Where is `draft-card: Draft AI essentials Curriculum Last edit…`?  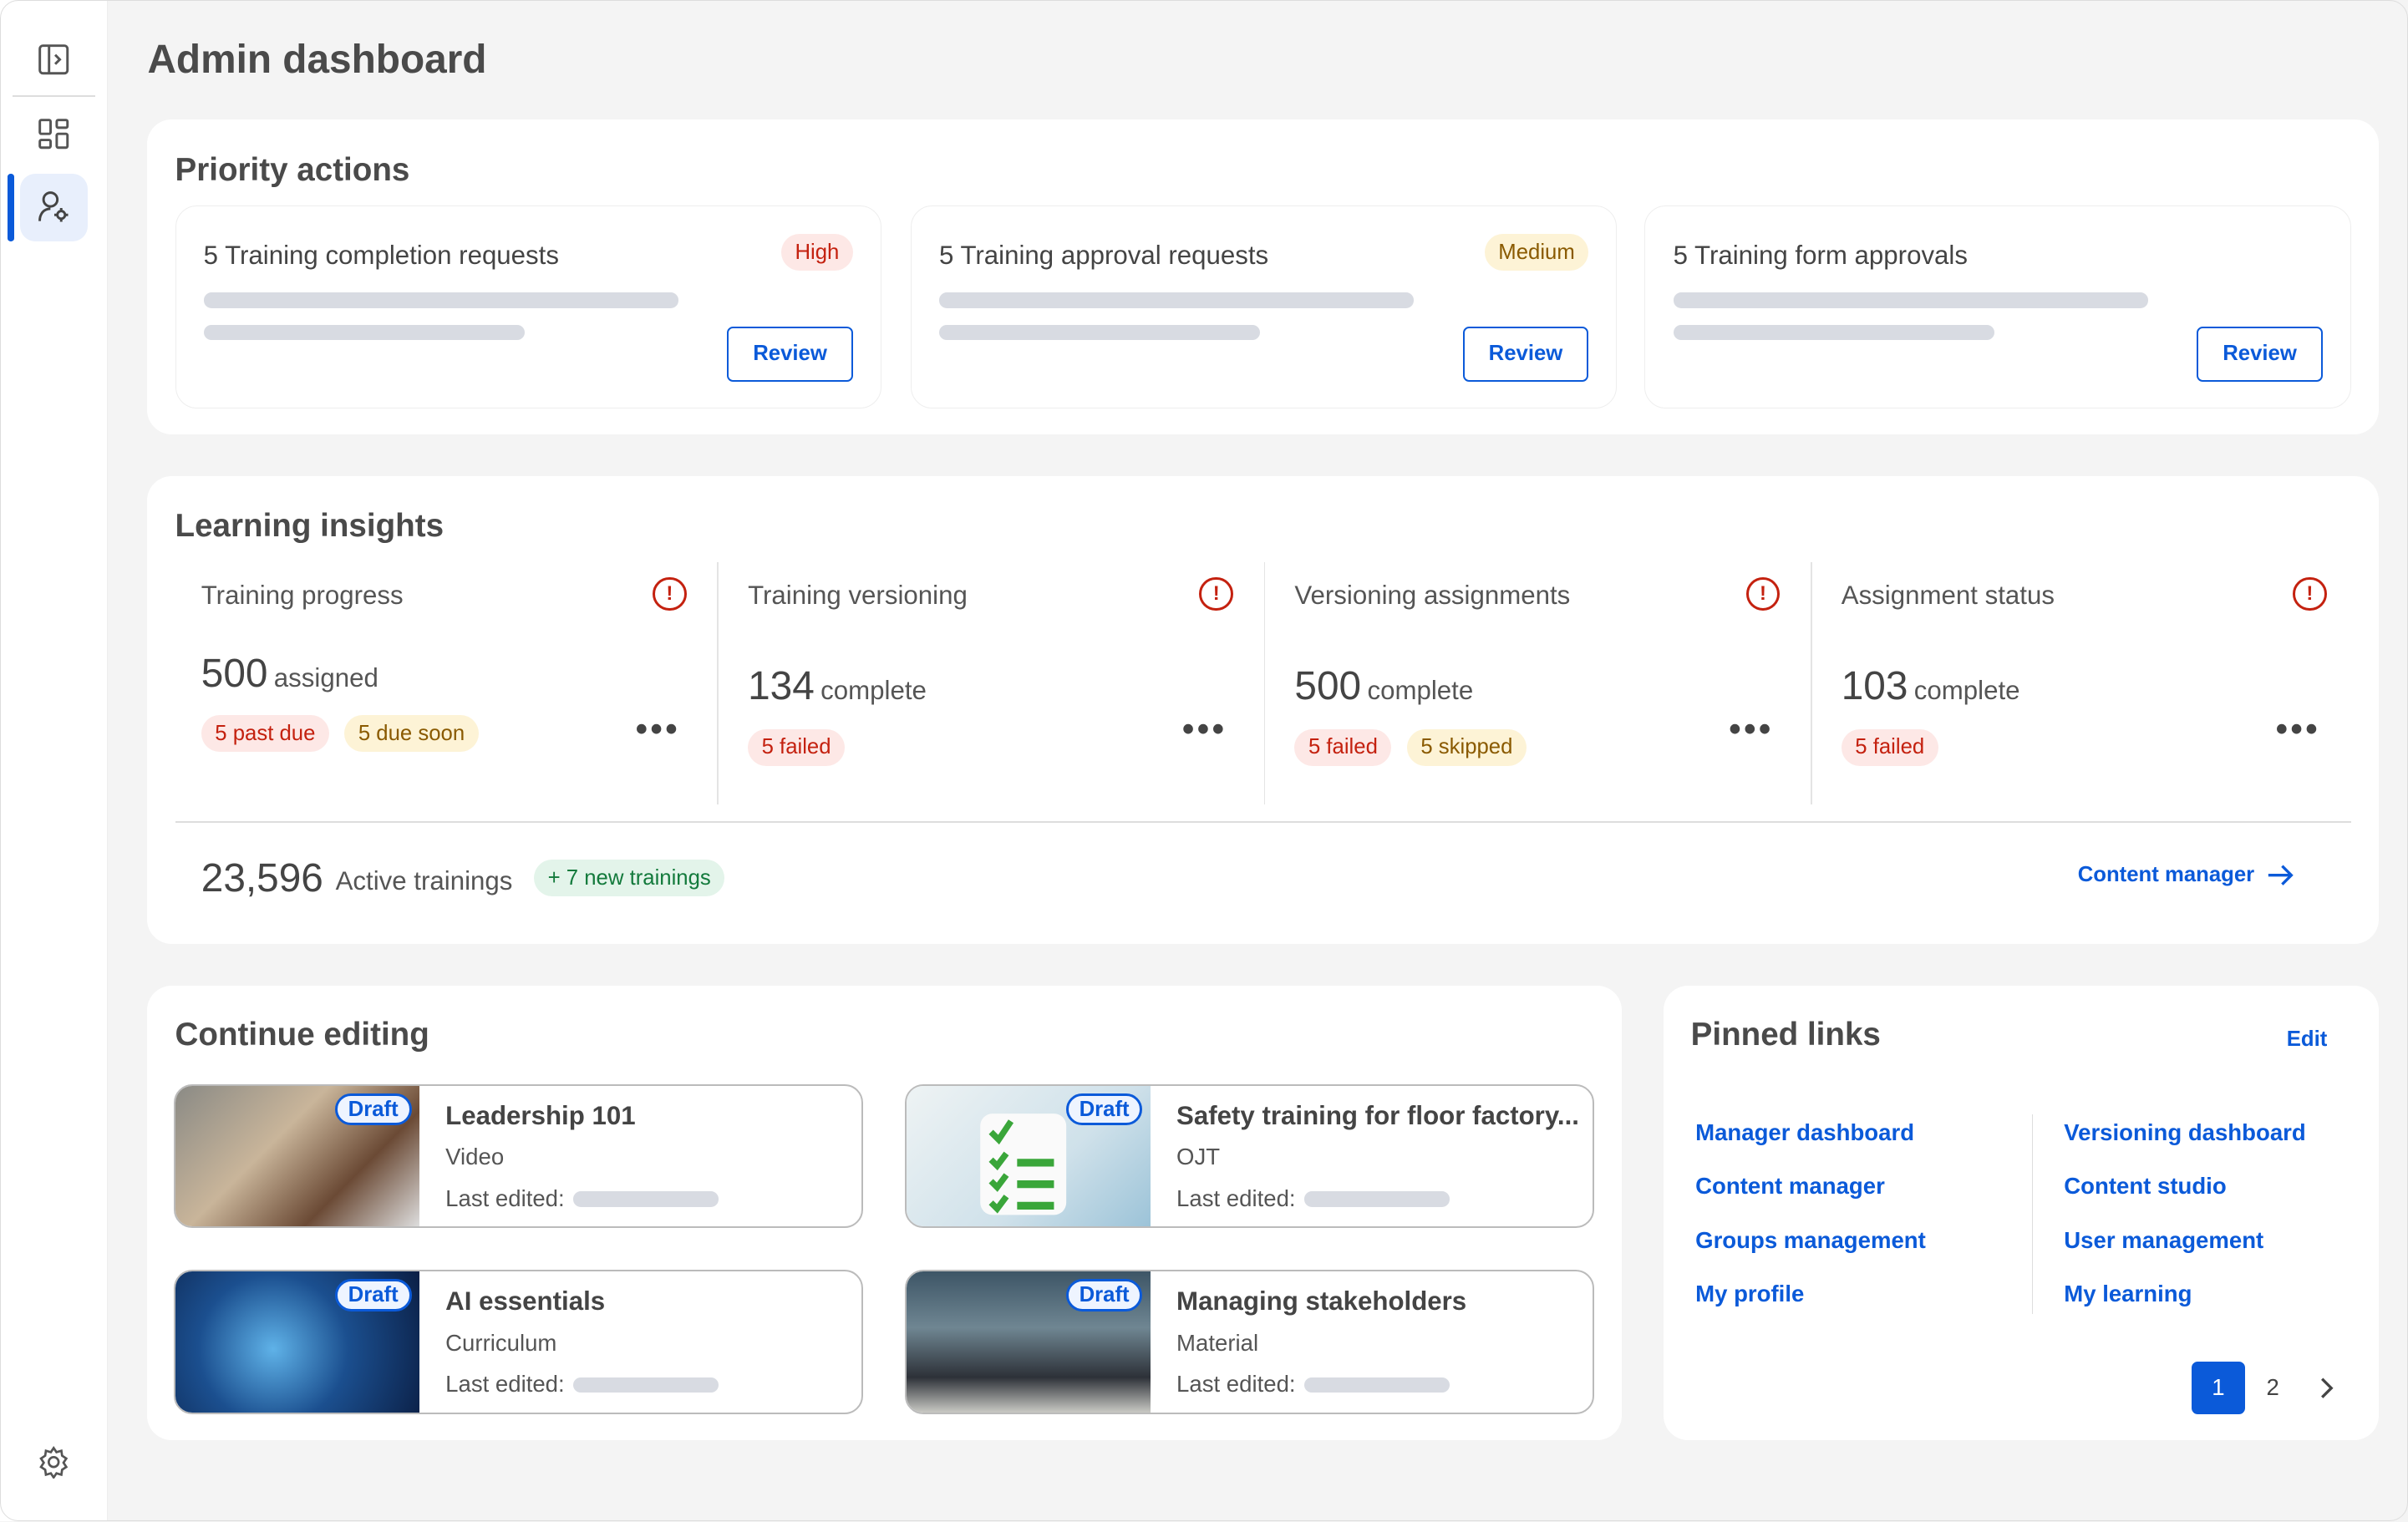
draft-card: Draft AI essentials Curriculum Last edit… is located at coordinates (518, 1342).